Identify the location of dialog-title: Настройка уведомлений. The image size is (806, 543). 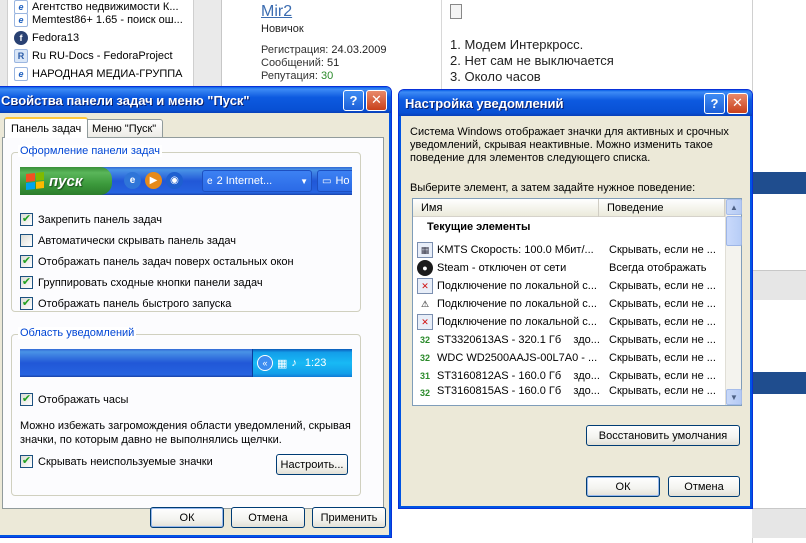
(484, 103).